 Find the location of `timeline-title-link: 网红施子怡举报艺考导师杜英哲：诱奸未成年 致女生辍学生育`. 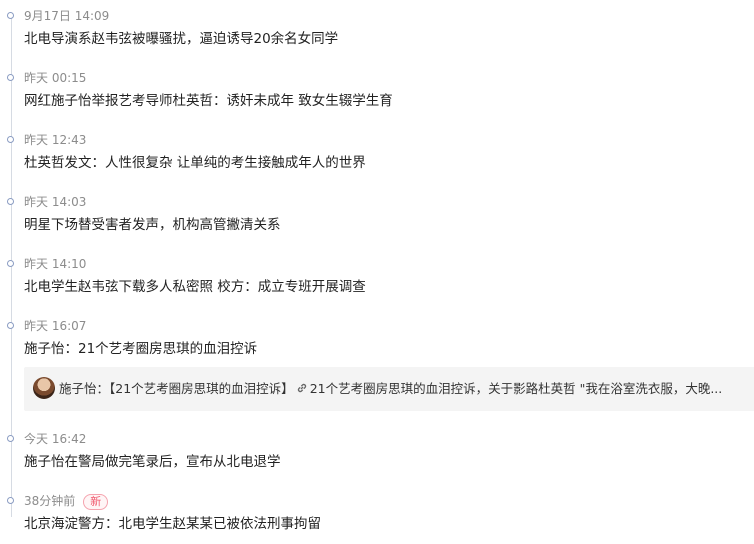

timeline-title-link: 网红施子怡举报艺考导师杜英哲：诱奸未成年 致女生辍学生育 is located at coordinates (208, 101).